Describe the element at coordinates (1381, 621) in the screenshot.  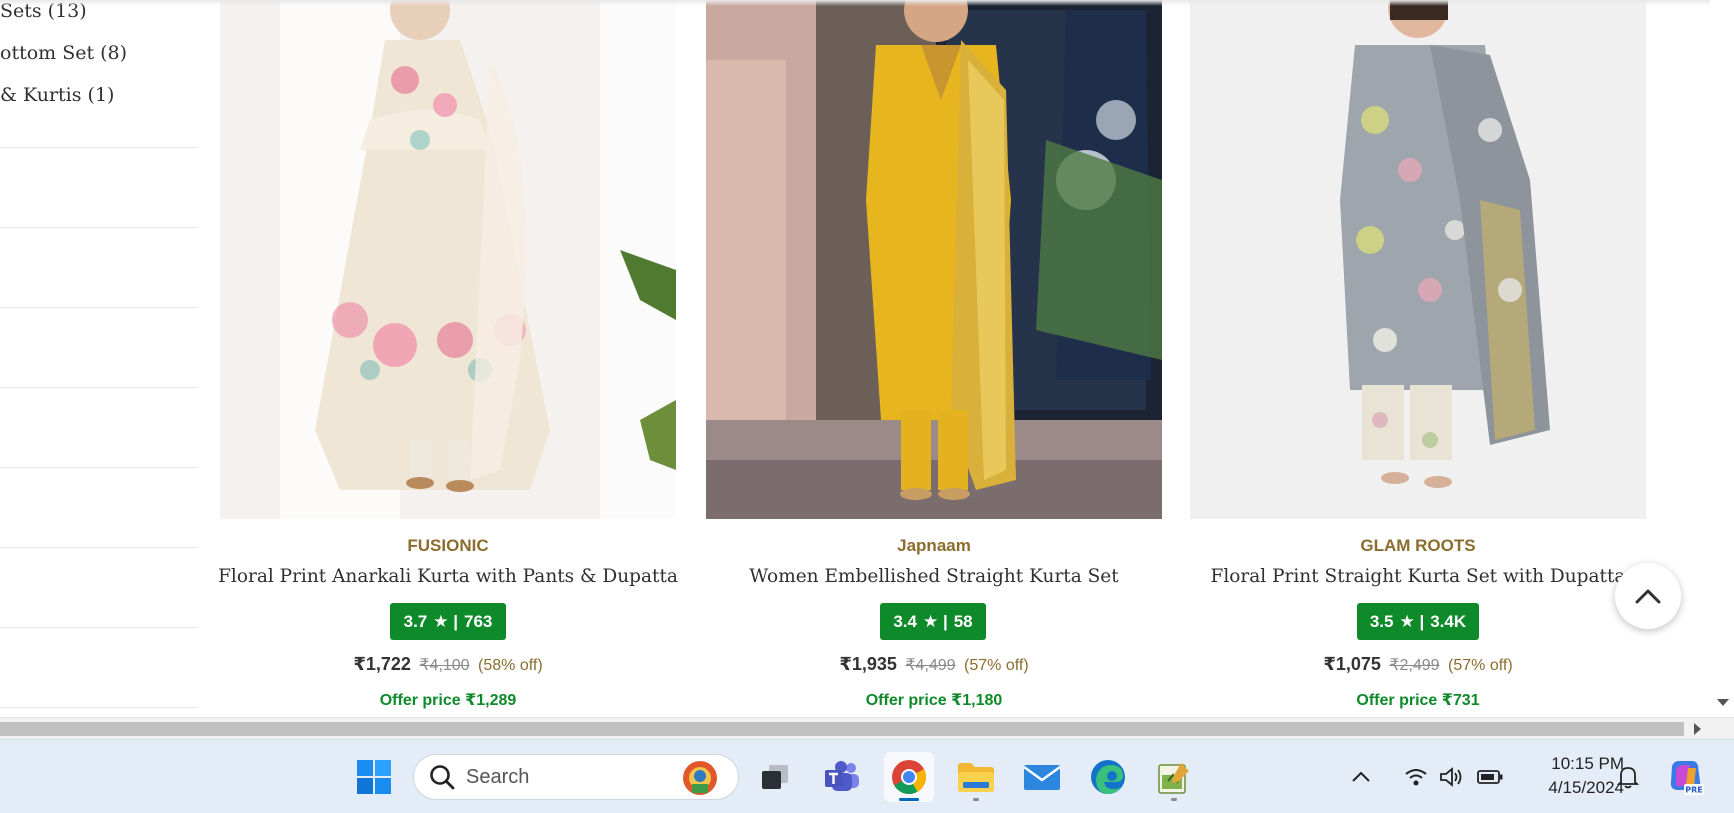
I see `rating-value: 3.5` at that location.